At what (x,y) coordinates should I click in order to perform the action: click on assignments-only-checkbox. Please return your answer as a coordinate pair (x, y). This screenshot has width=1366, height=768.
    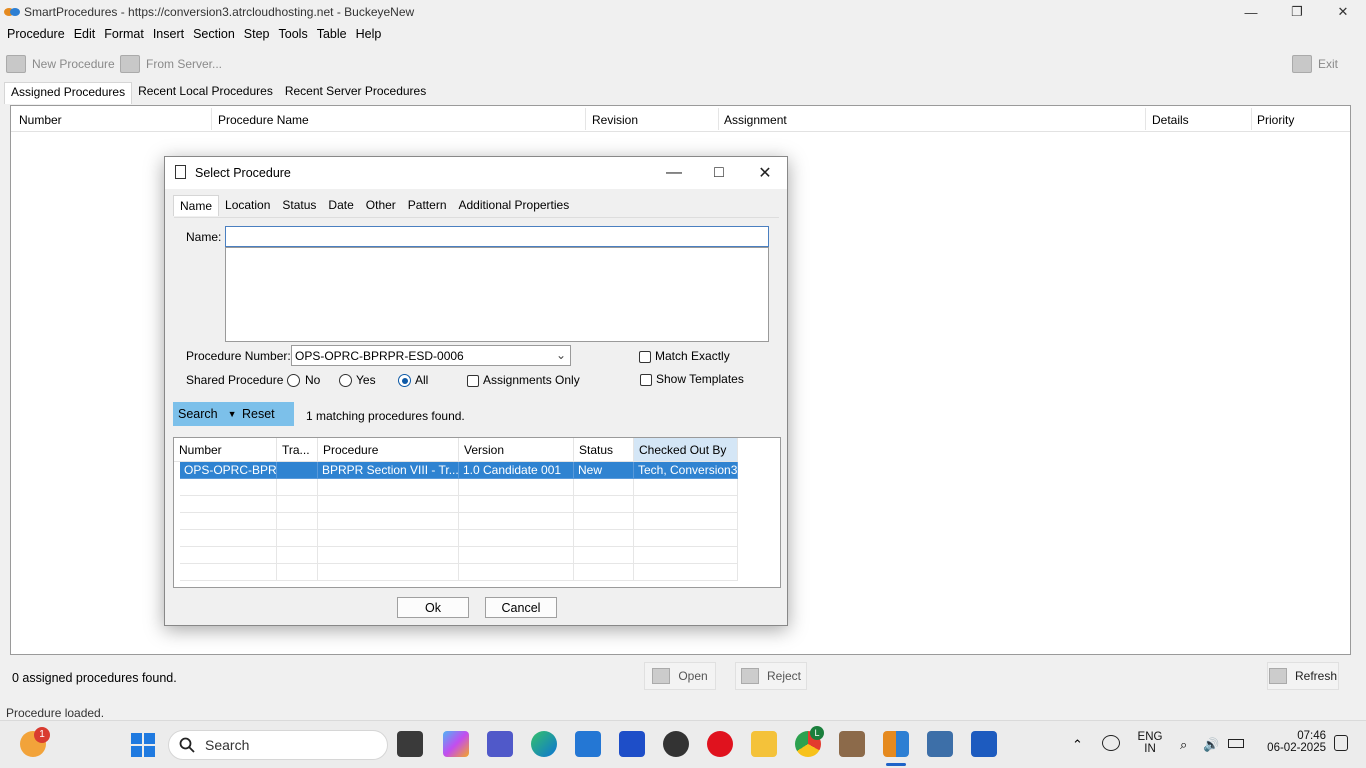
    Looking at the image, I should click on (473, 381).